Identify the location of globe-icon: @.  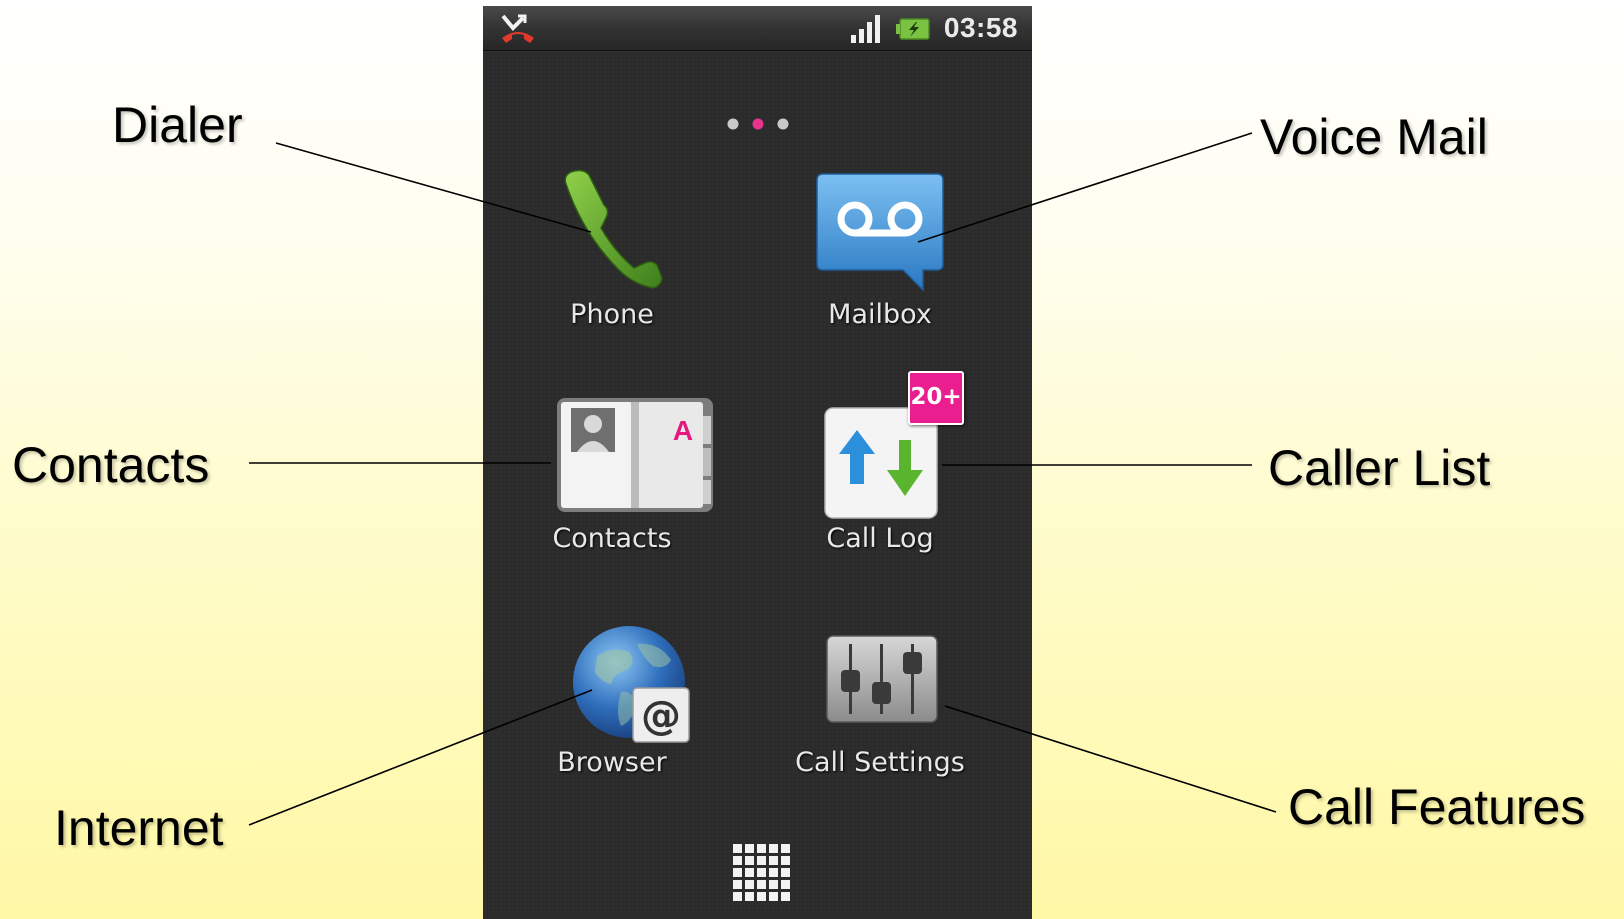
(631, 684).